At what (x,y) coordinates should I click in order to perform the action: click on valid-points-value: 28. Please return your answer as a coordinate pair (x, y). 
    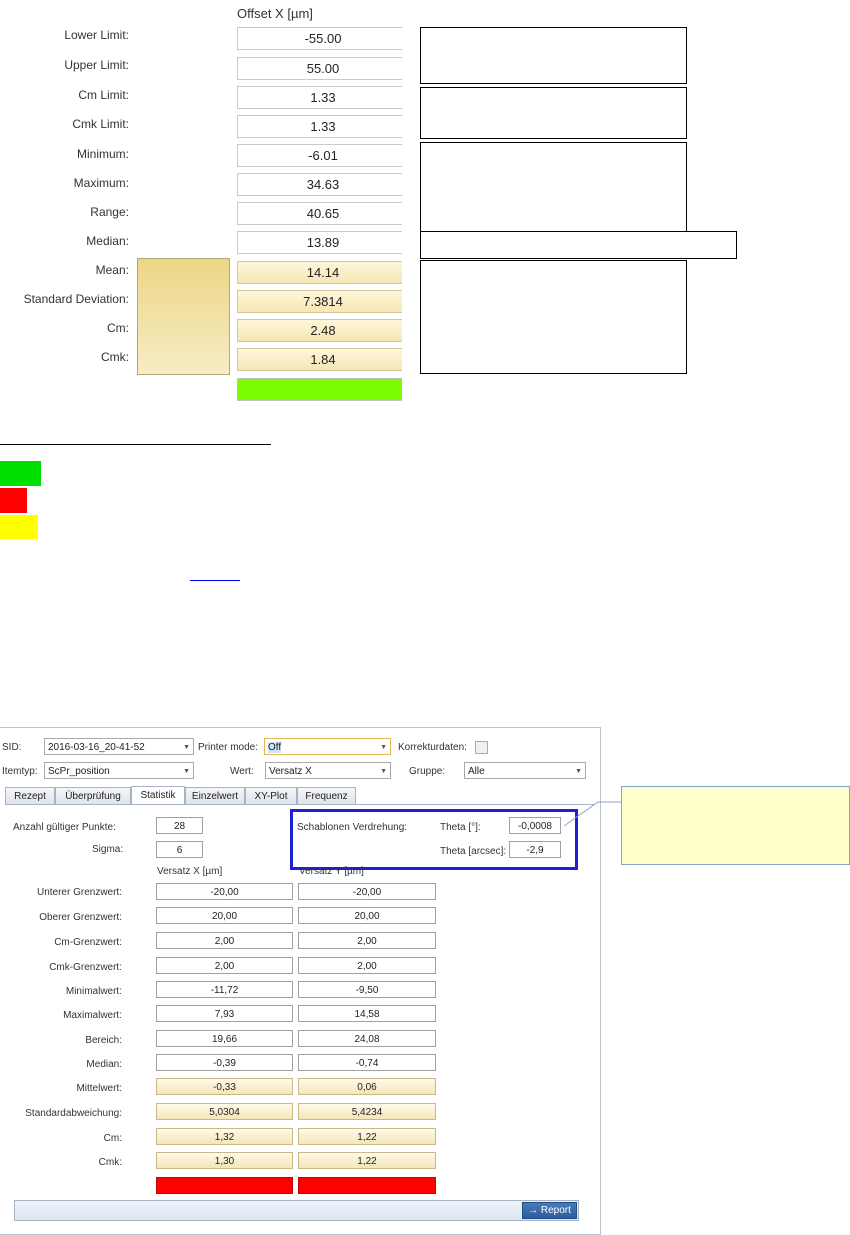
    Looking at the image, I should click on (179, 825).